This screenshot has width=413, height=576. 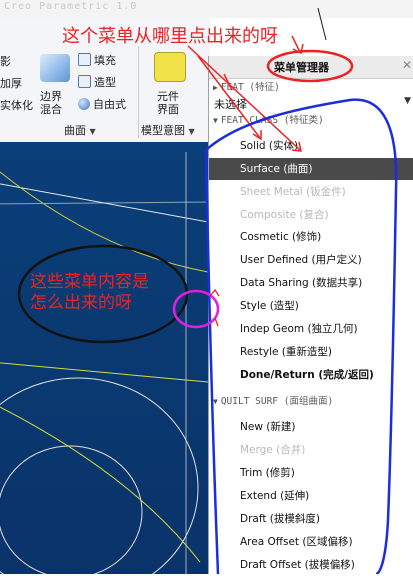 I want to click on menu-item-done-return: Done/Return (完成/返回), so click(x=311, y=375).